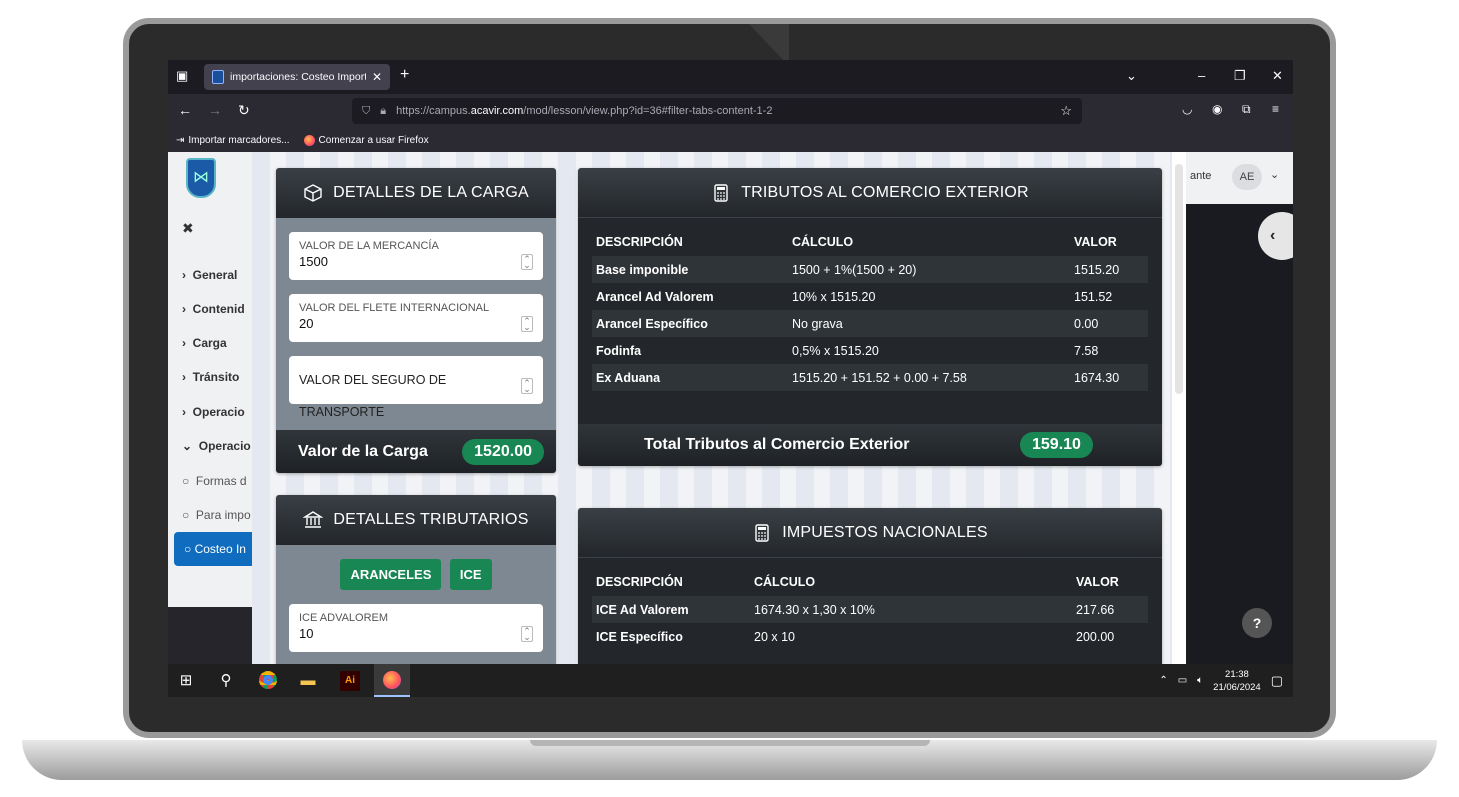  What do you see at coordinates (214, 481) in the screenshot?
I see `sidebar-subitem-formas: ○ Formas d` at bounding box center [214, 481].